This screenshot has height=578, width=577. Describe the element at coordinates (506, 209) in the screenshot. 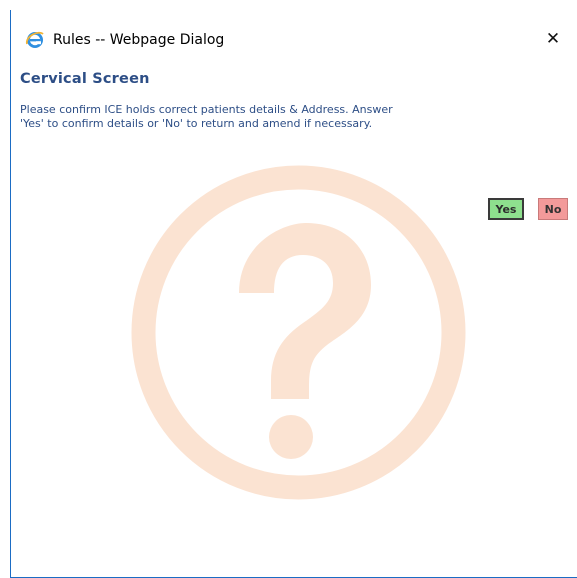

I see `yes-button: Yes` at that location.